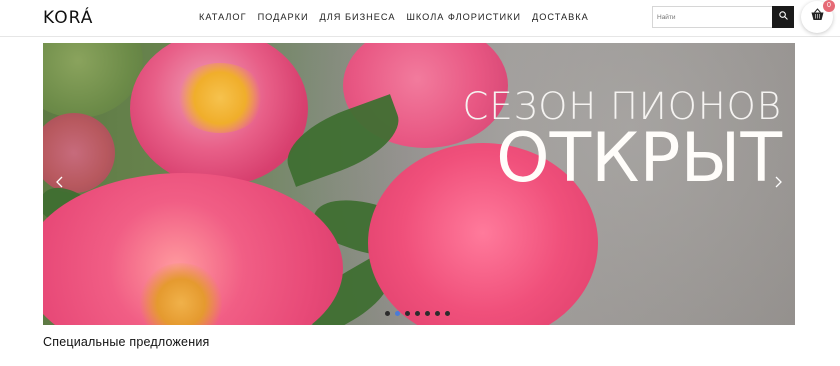 This screenshot has width=840, height=366. I want to click on chevron-right-icon, so click(778, 182).